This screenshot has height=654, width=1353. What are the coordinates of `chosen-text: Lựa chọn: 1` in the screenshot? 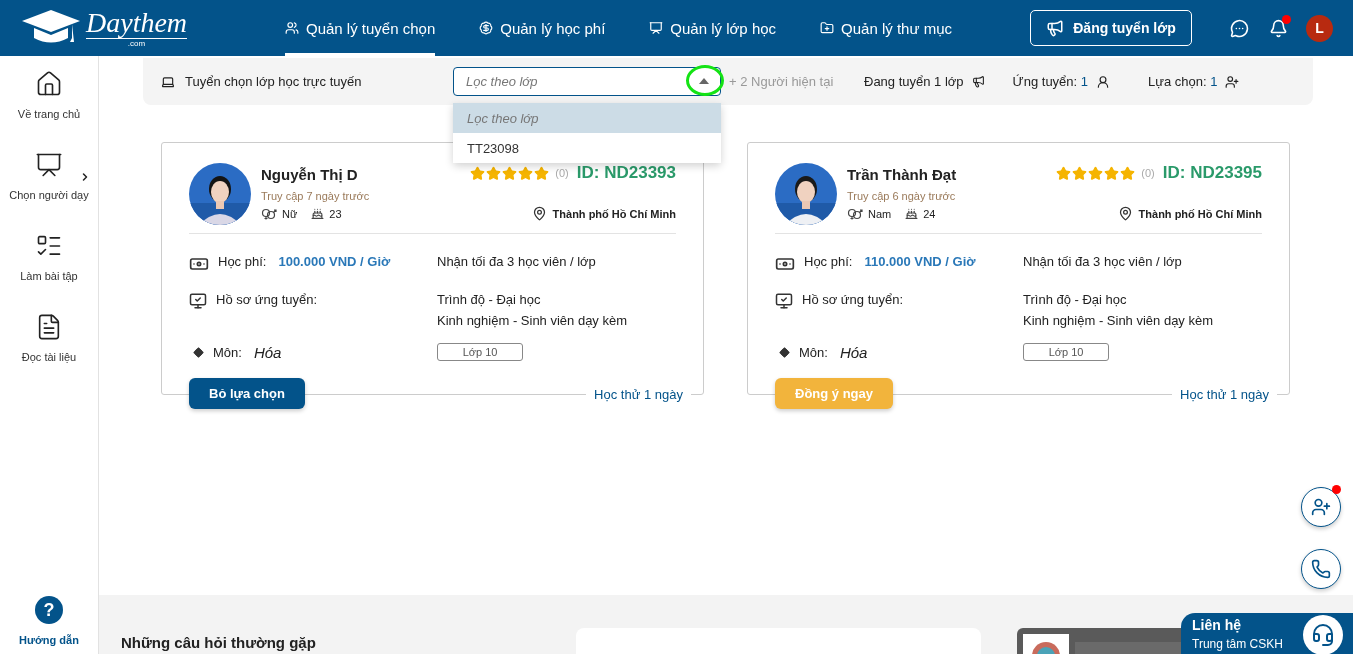 It's located at (1183, 81).